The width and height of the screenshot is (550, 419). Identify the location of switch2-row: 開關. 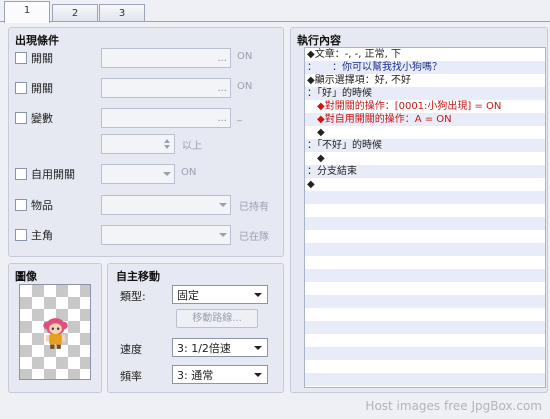
(34, 88).